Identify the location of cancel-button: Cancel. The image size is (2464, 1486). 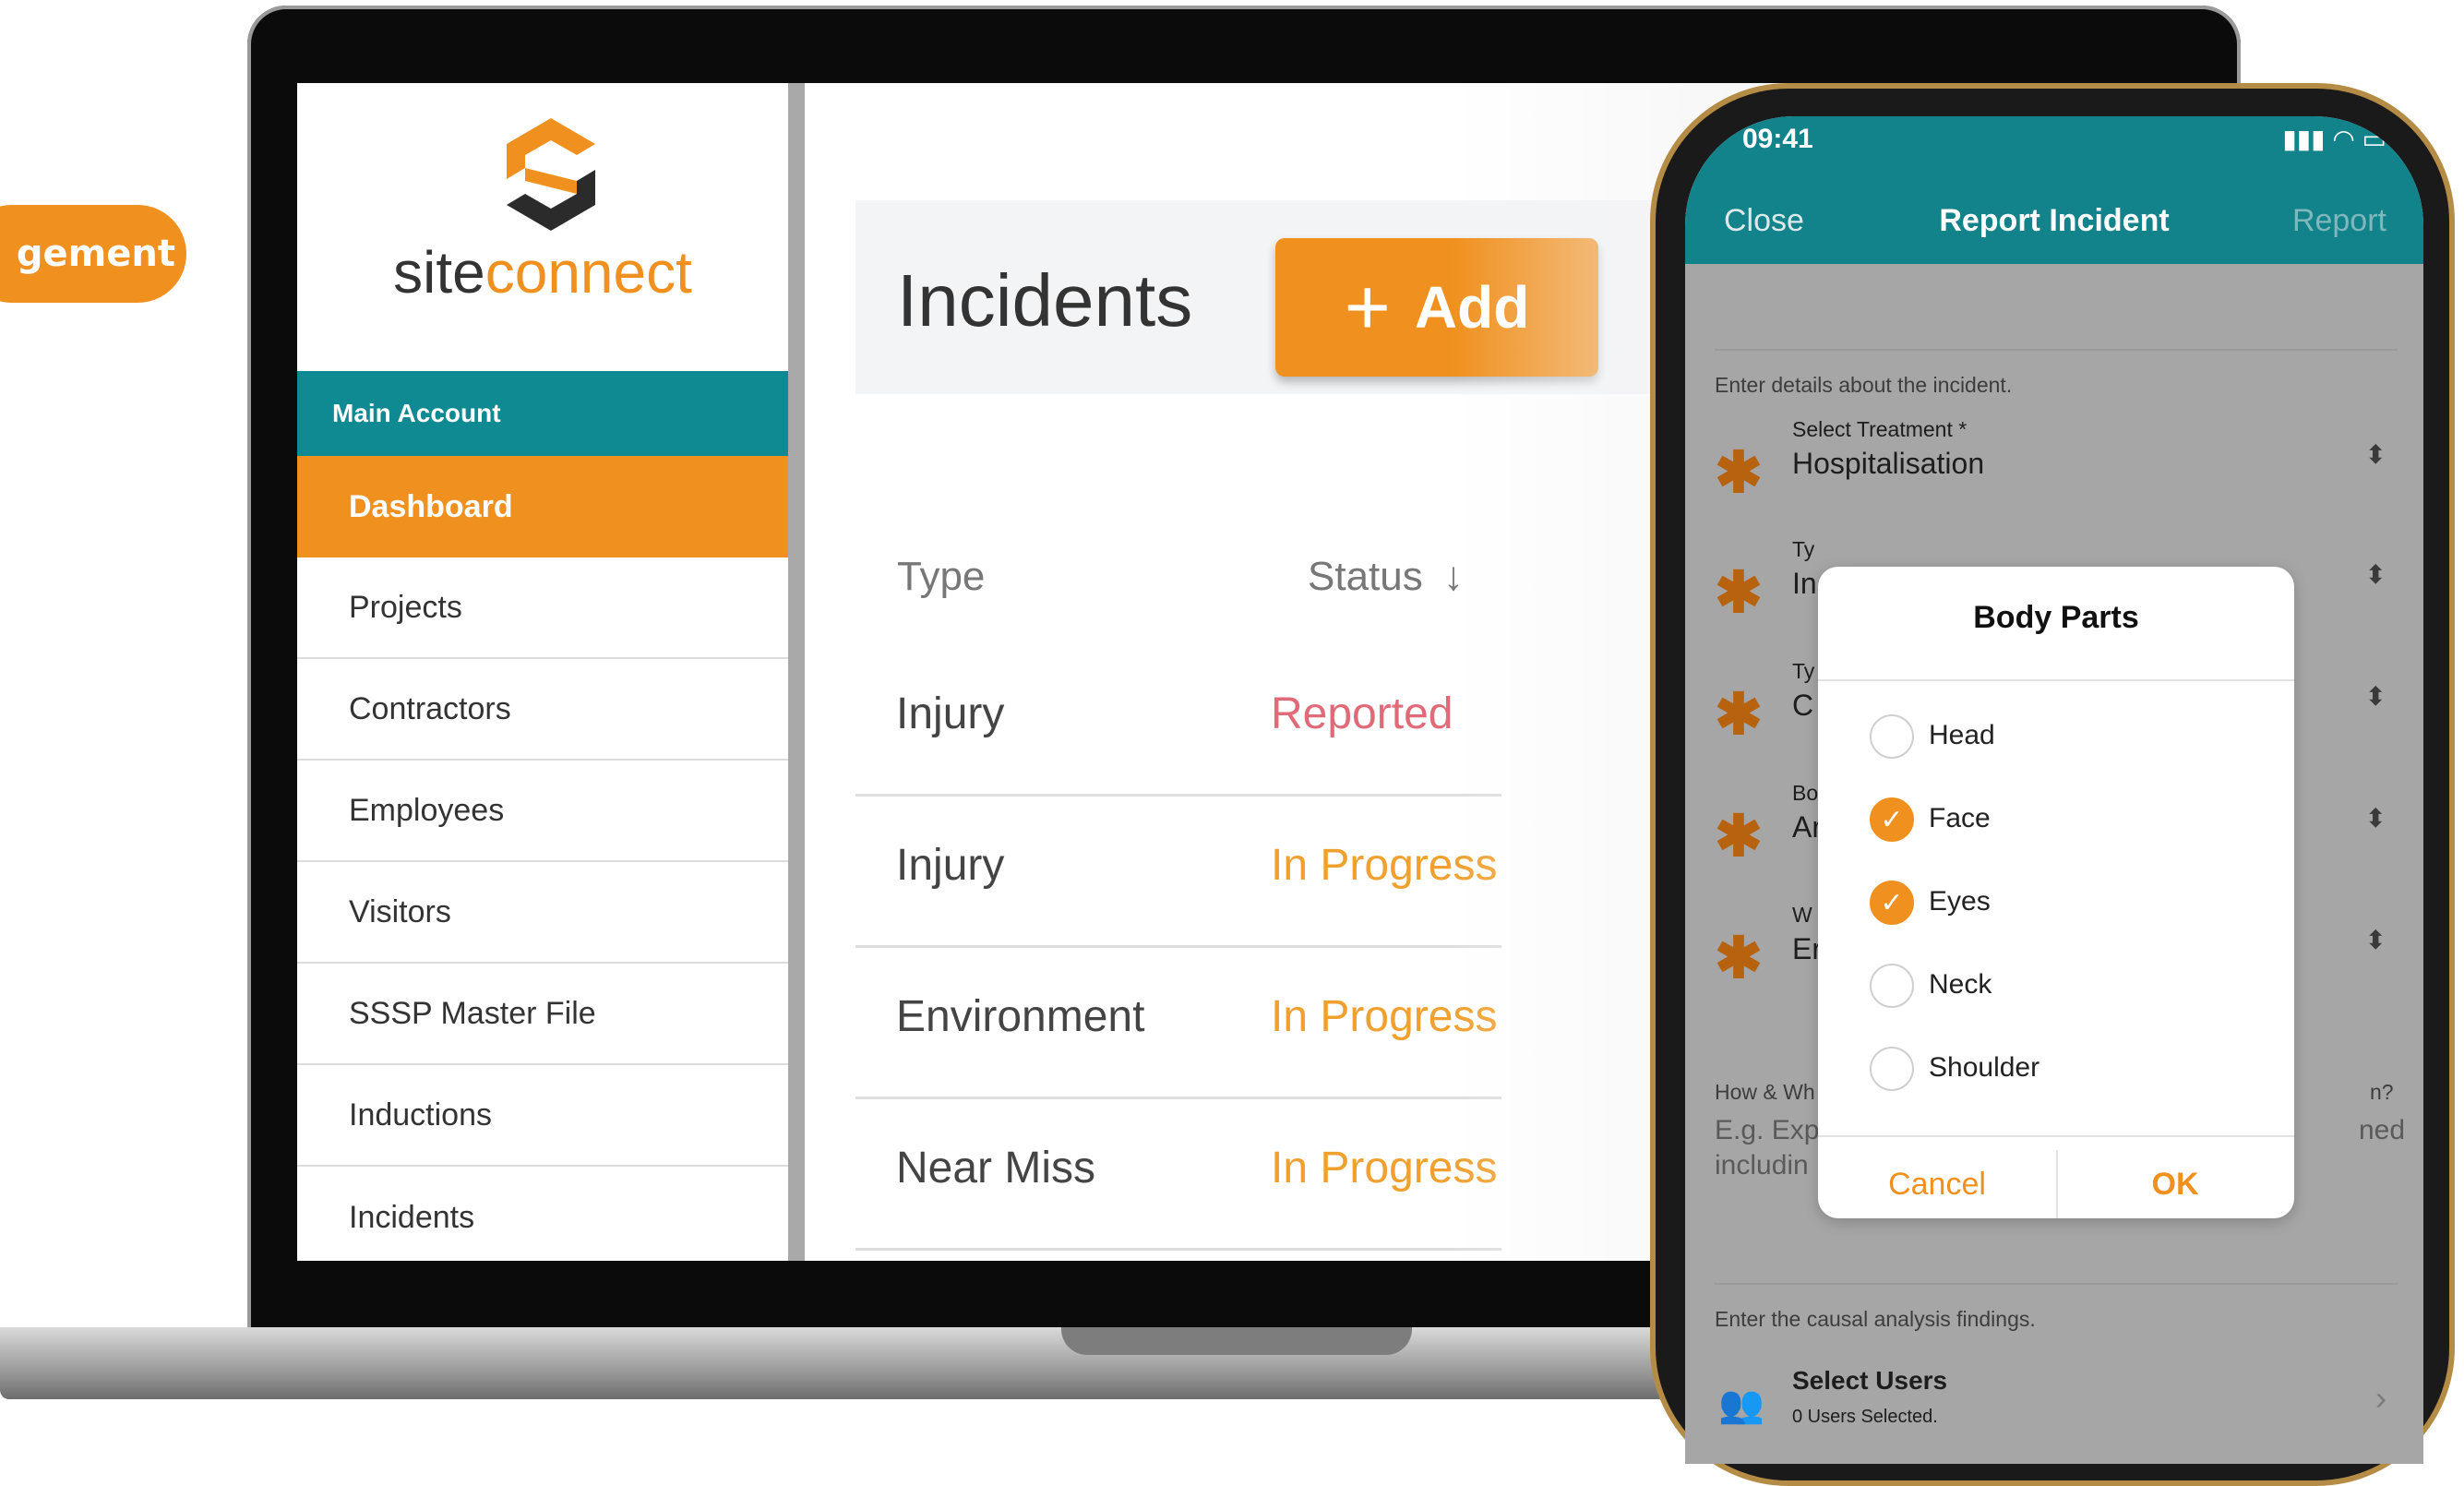
(1938, 1184).